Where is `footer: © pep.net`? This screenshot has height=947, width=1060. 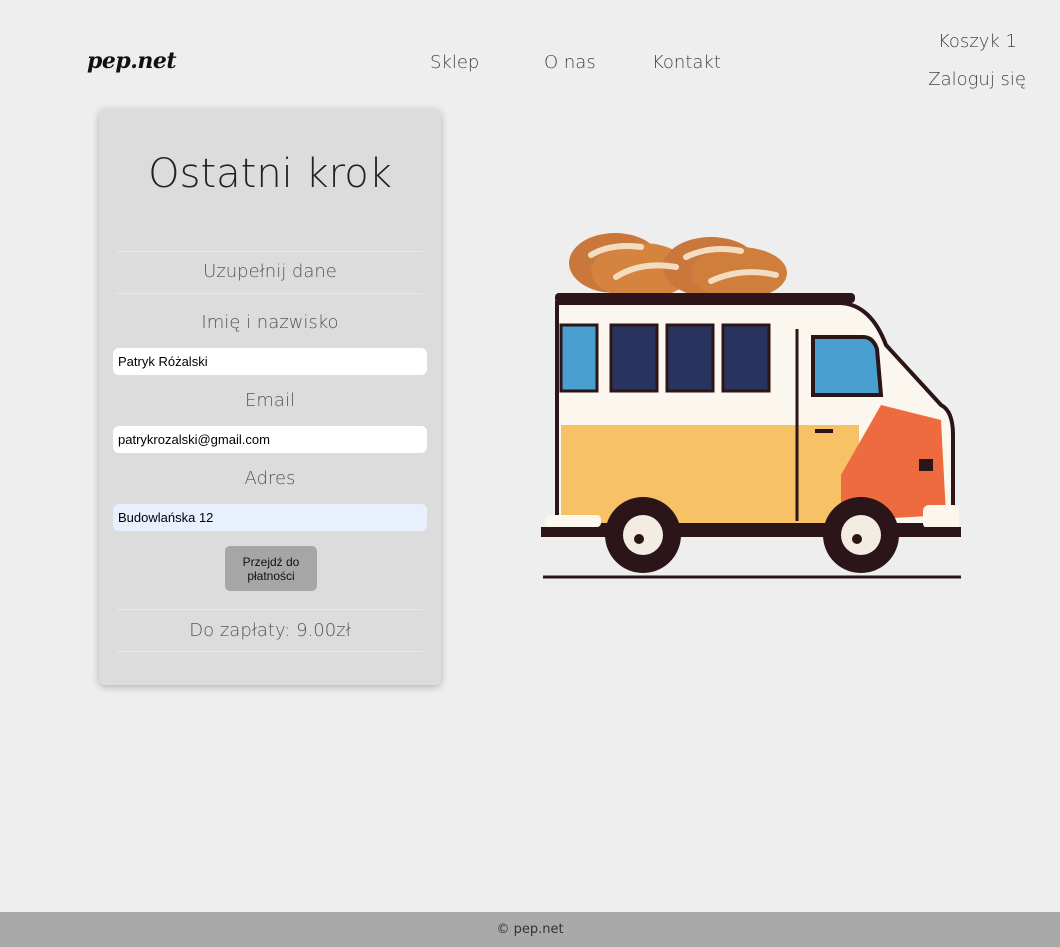
footer: © pep.net is located at coordinates (530, 929).